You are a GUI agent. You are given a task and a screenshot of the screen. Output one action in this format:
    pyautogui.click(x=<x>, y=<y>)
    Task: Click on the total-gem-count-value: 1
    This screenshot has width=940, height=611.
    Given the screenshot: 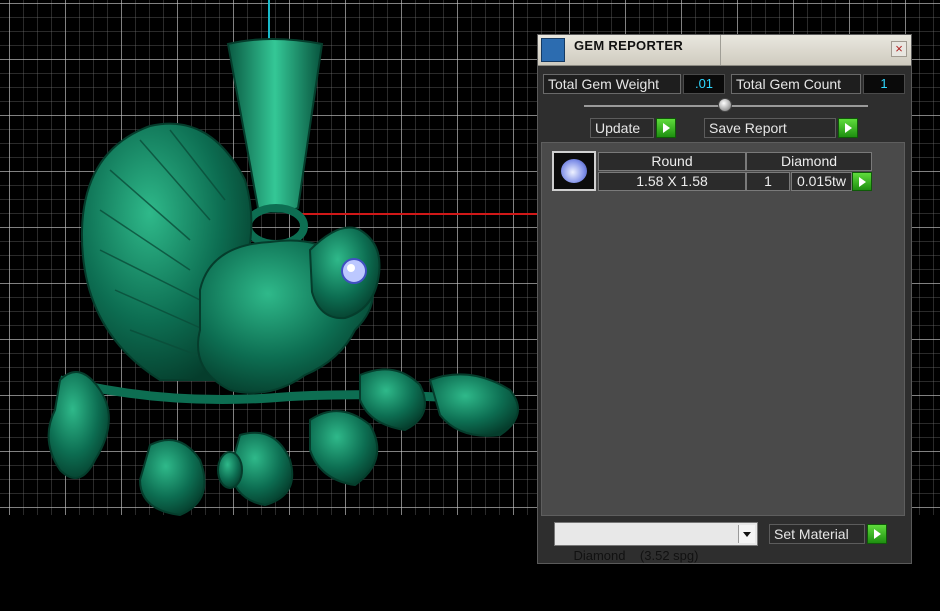 What is the action you would take?
    pyautogui.click(x=884, y=84)
    